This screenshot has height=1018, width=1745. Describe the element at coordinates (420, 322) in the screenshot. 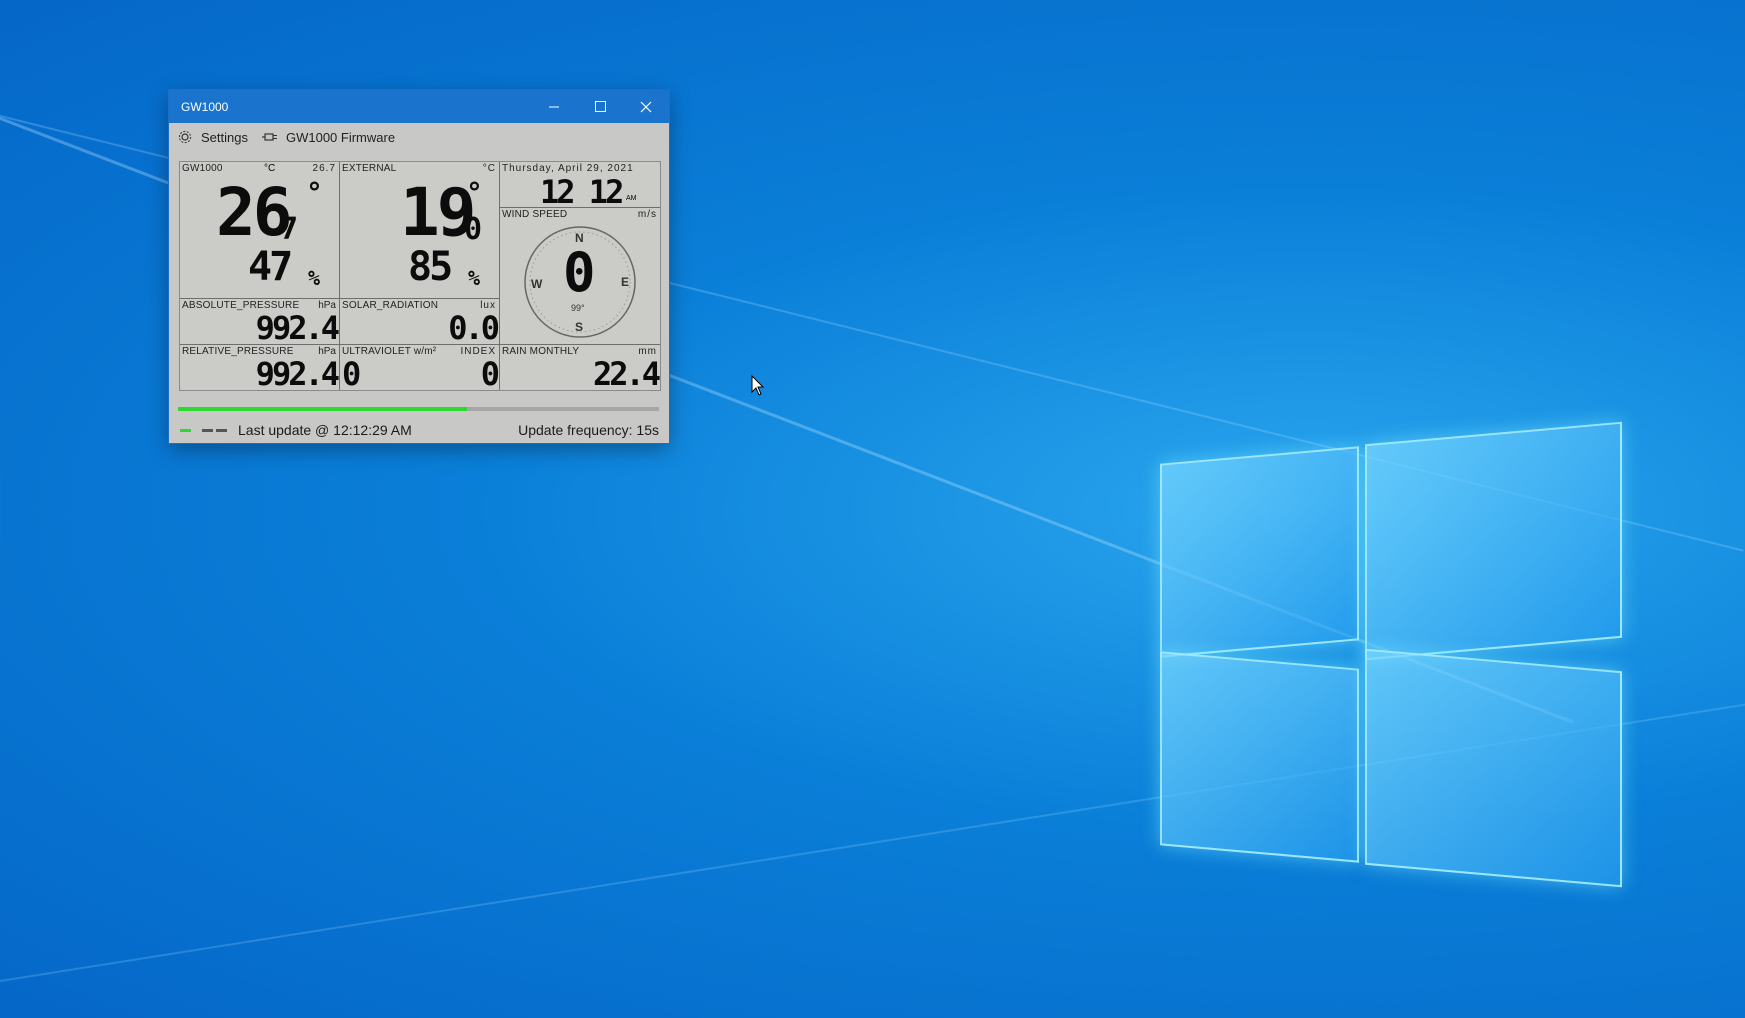

I see `solar-panel: SOLAR_RADIATION lux 0.0` at that location.